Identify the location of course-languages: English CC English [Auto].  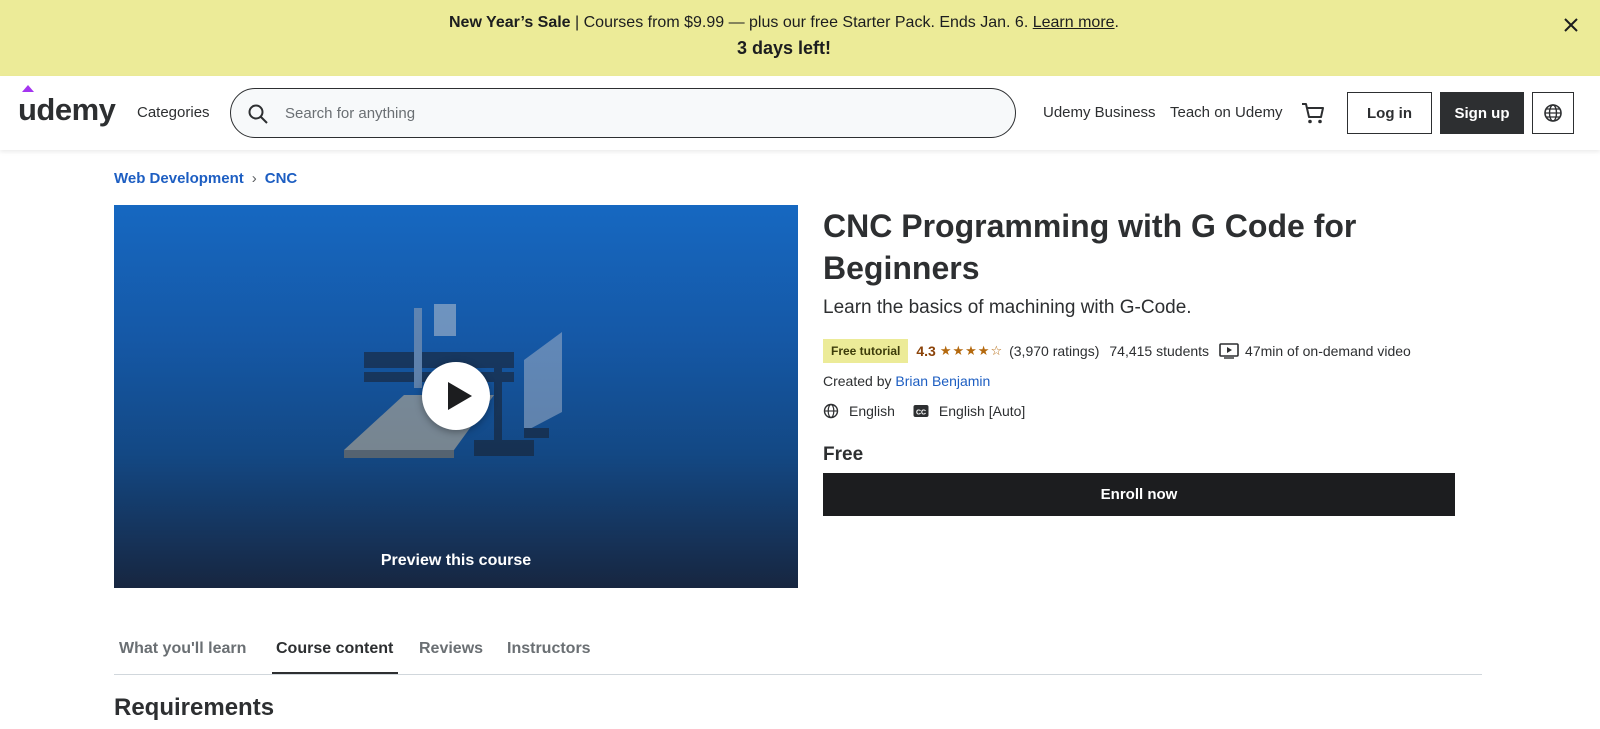
(924, 411).